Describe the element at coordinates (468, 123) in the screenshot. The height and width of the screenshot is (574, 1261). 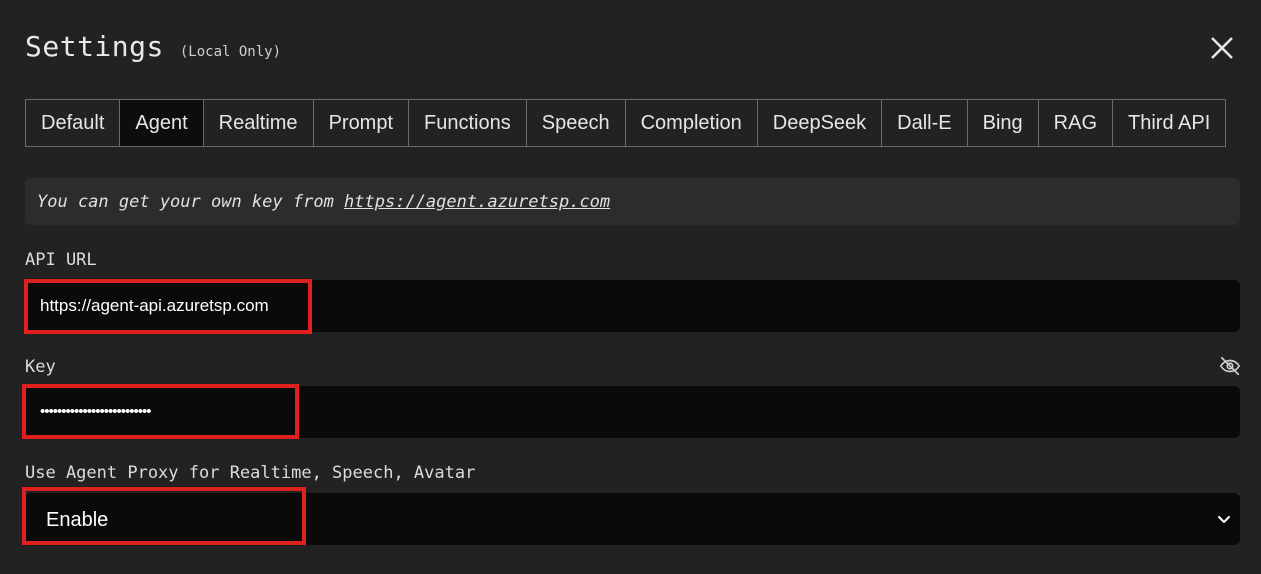
I see `tab-functions: Functions` at that location.